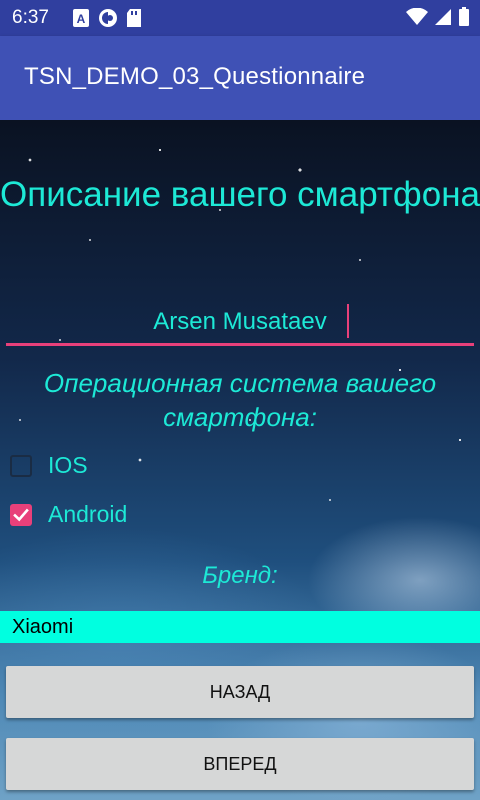  What do you see at coordinates (30, 17) in the screenshot?
I see `status-time: 6:37` at bounding box center [30, 17].